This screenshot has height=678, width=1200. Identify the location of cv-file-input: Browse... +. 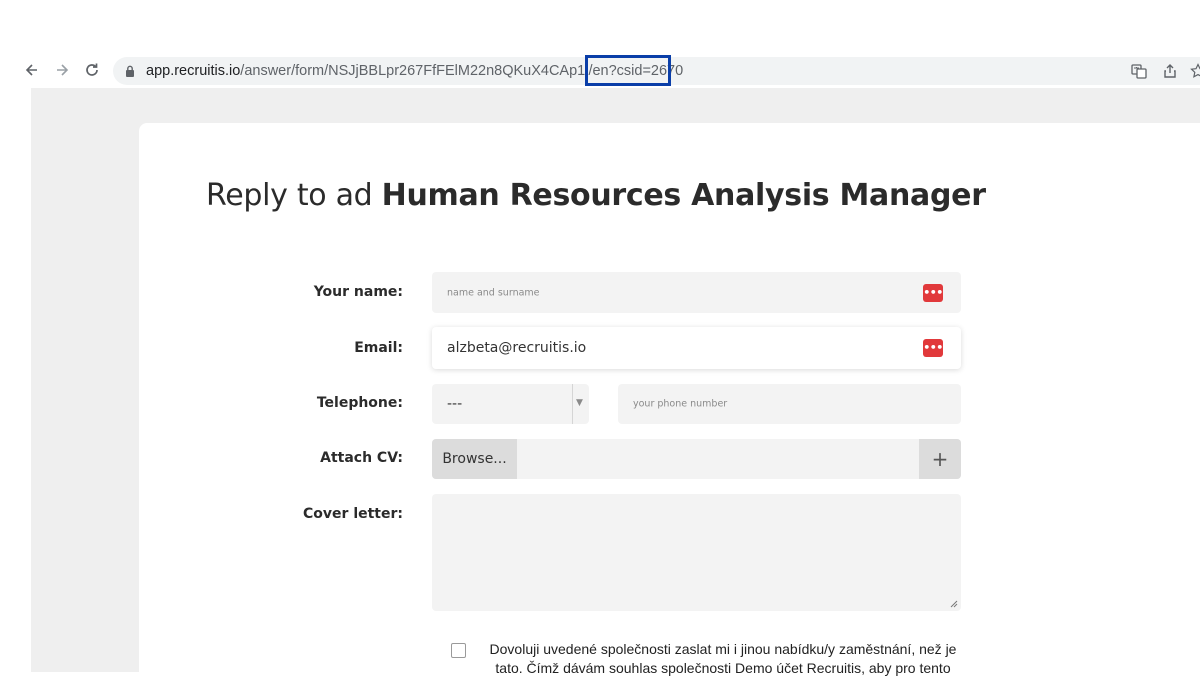
(696, 459).